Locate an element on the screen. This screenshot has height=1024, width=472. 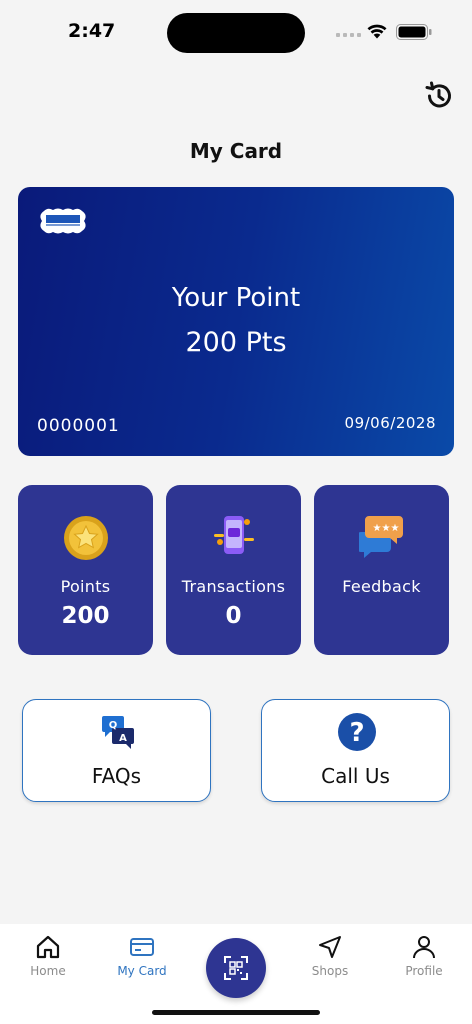
call-us-button: ? Call Us is located at coordinates (355, 750).